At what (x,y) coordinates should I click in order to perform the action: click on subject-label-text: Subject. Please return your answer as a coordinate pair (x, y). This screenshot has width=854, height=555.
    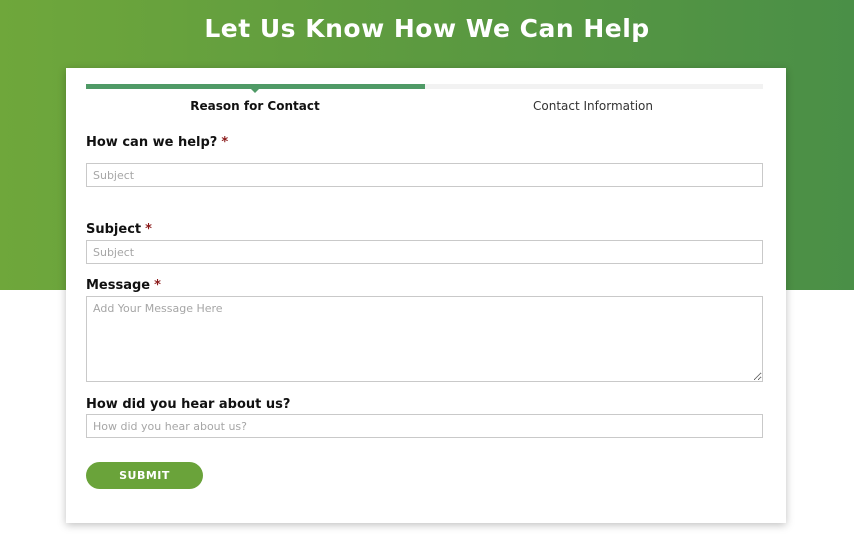
    Looking at the image, I should click on (114, 229).